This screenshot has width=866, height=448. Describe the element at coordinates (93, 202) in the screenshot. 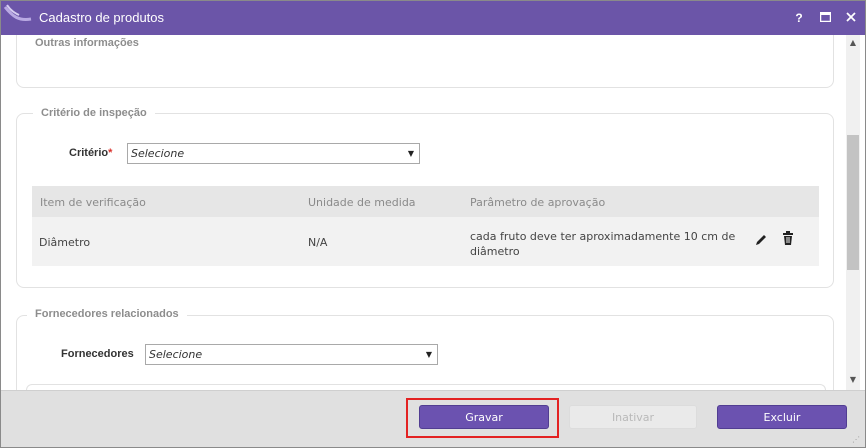

I see `column-header-item: Item de verificação` at that location.